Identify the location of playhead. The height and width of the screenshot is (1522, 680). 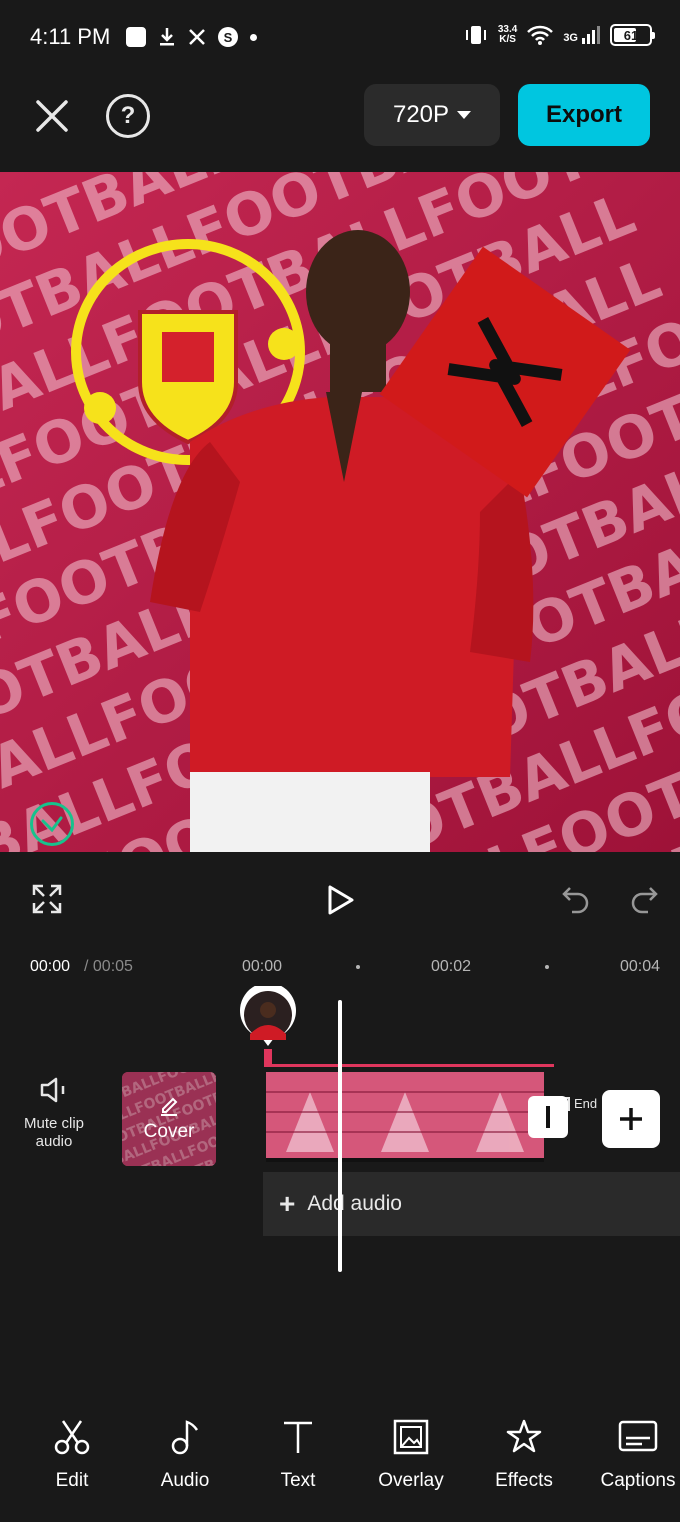
(340, 1136).